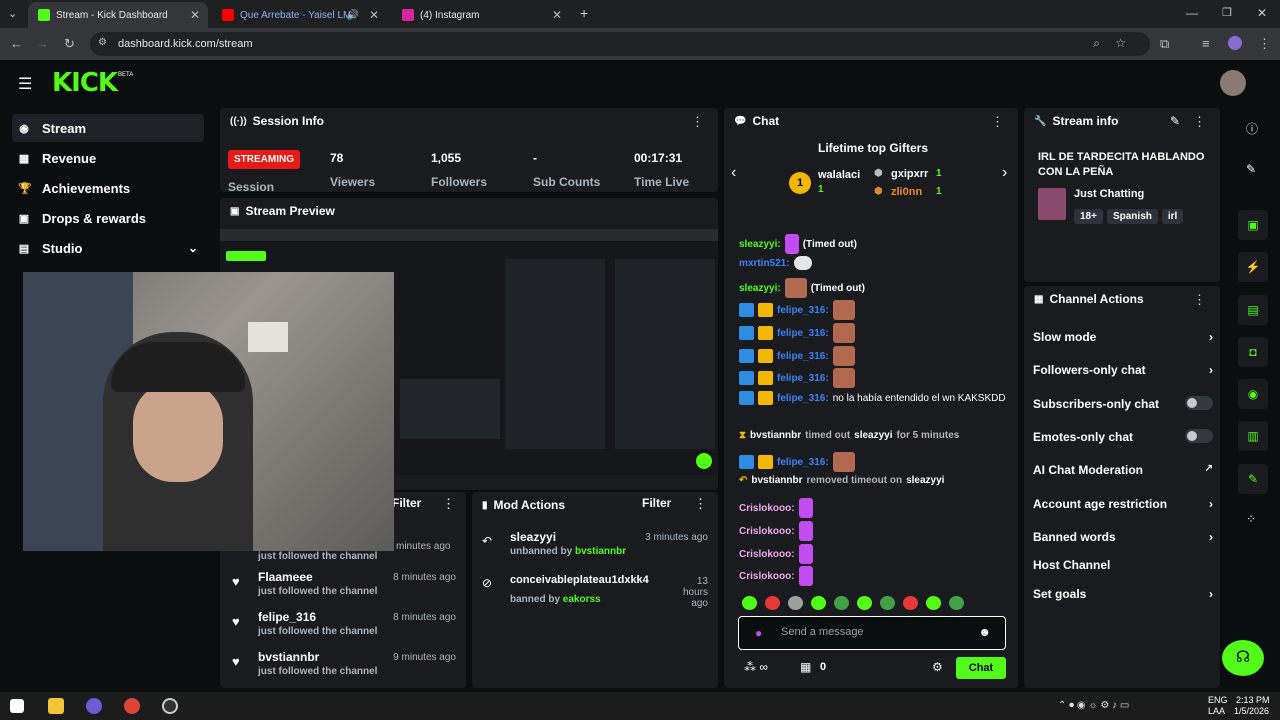  I want to click on mod-target-name: conceivableplateau1dxkk4, so click(579, 580).